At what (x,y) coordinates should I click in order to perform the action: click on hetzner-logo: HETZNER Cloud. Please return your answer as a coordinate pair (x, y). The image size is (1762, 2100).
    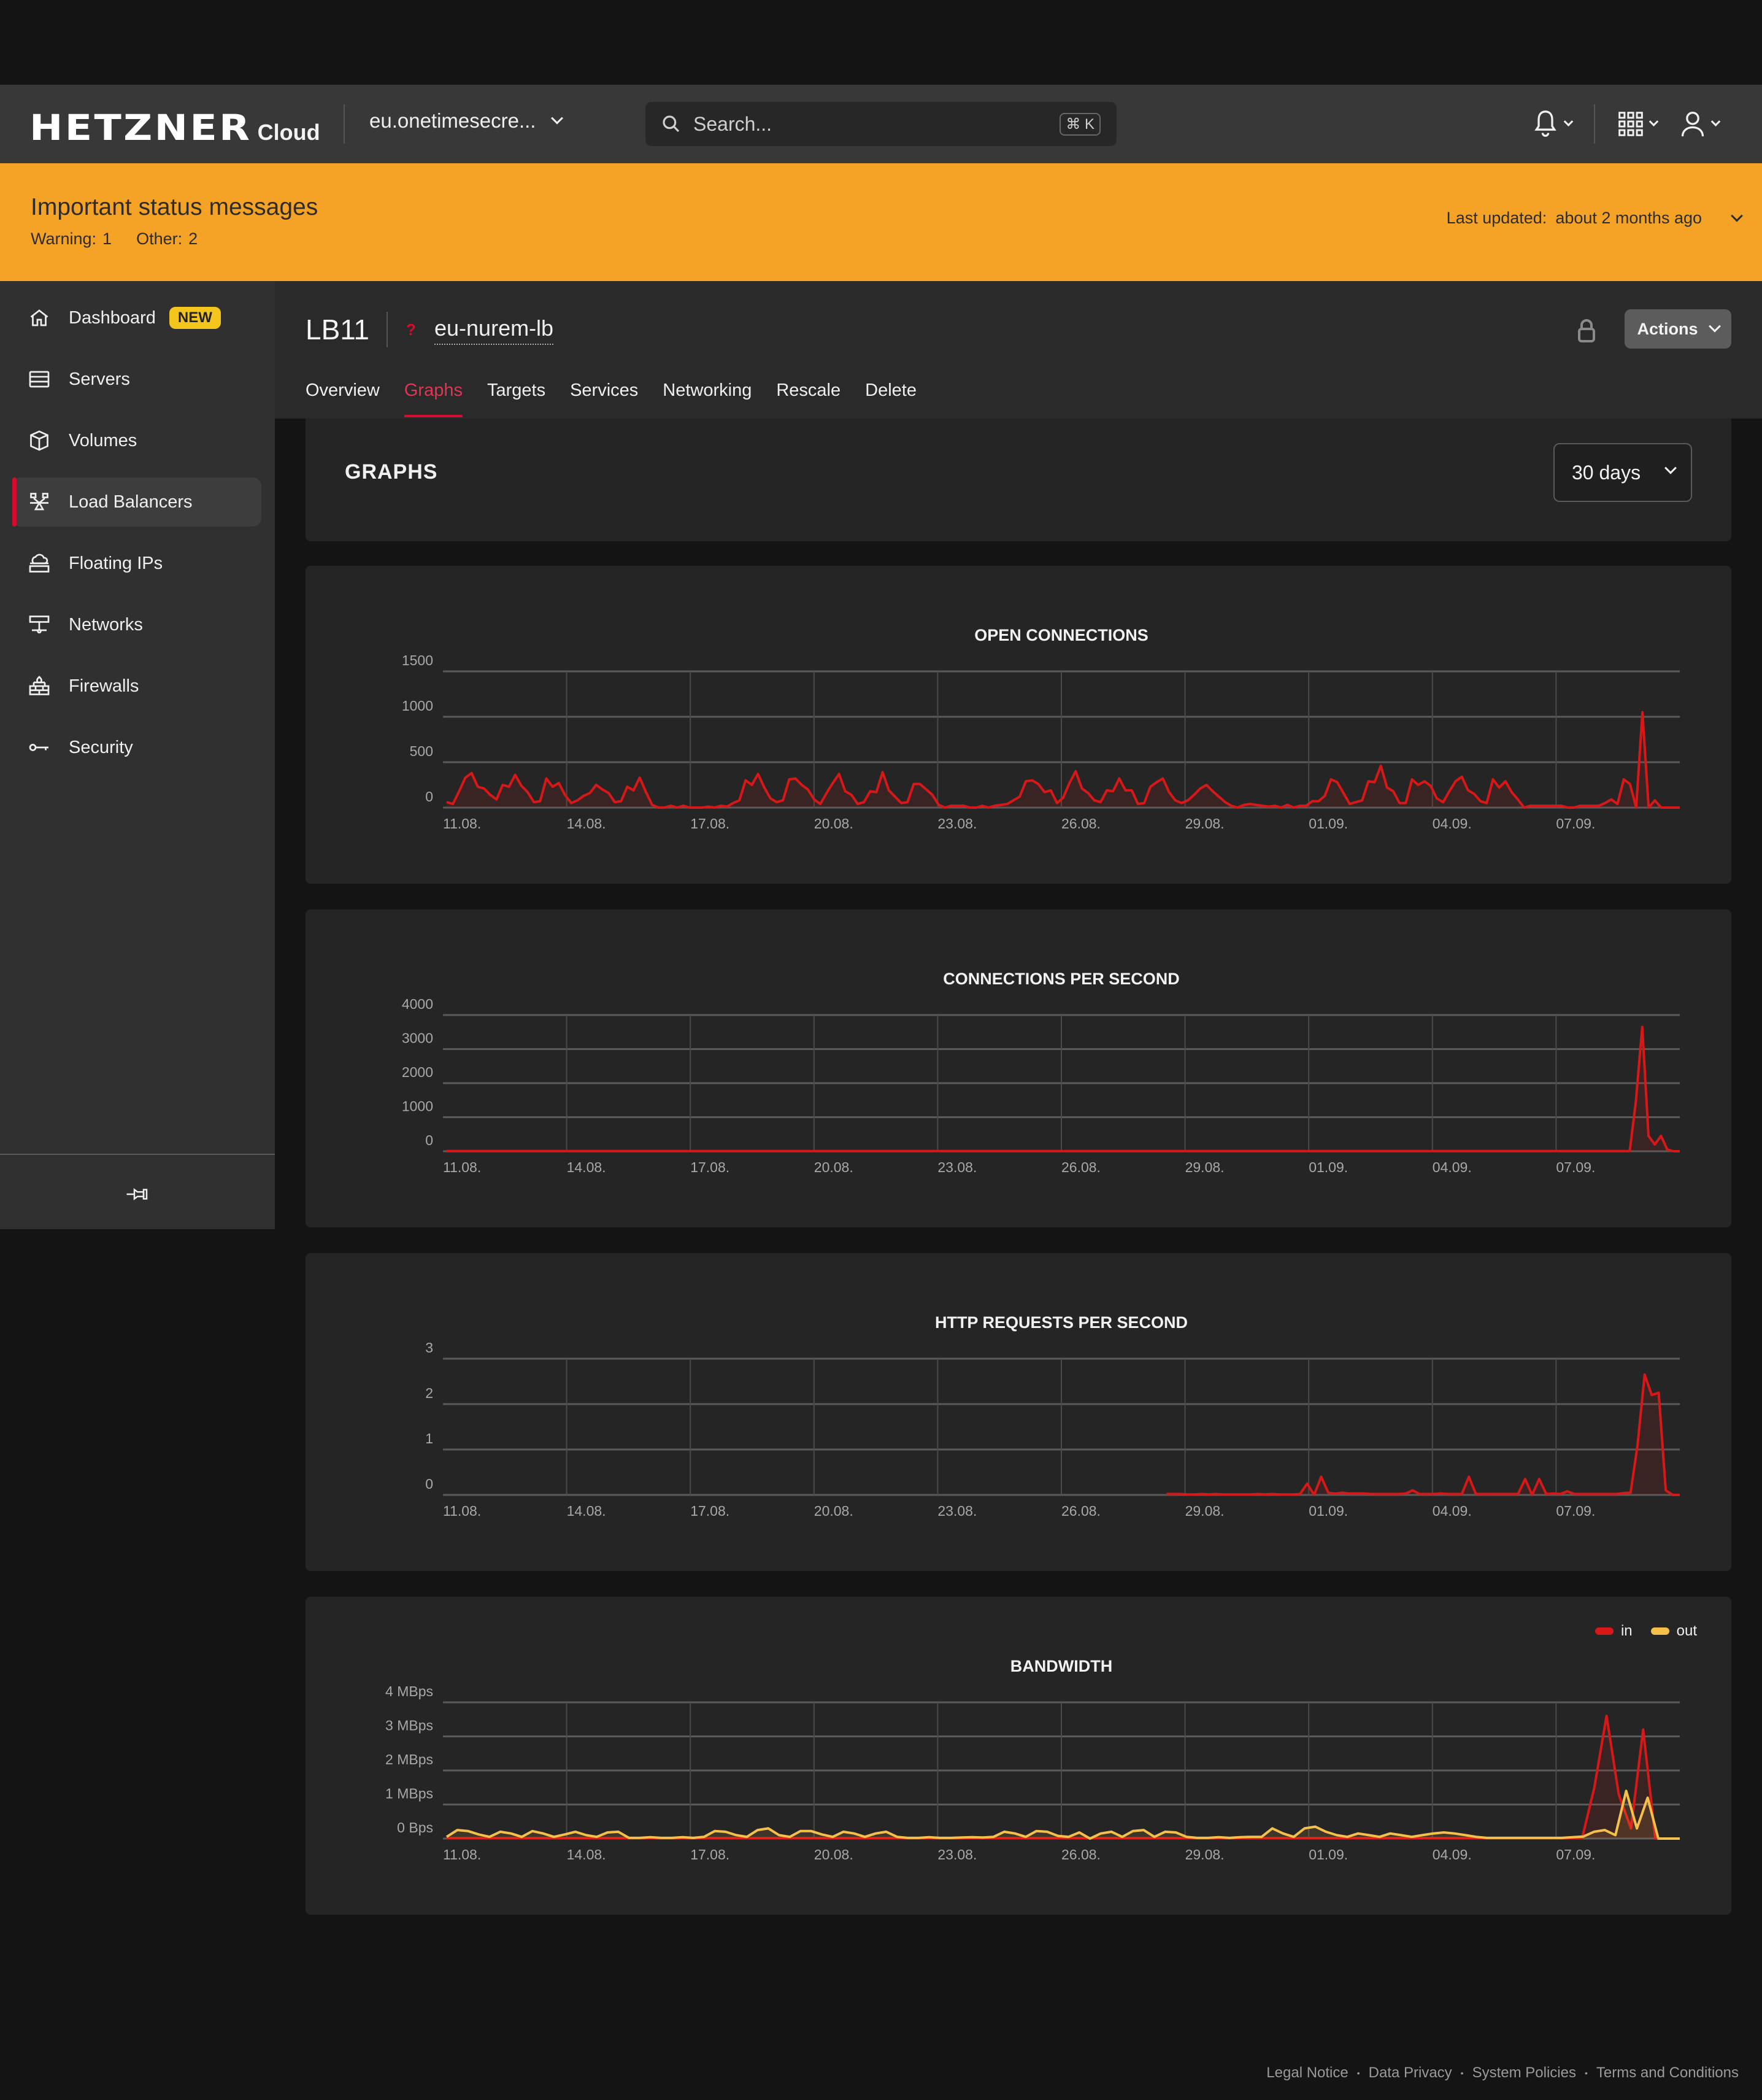
    Looking at the image, I should click on (174, 128).